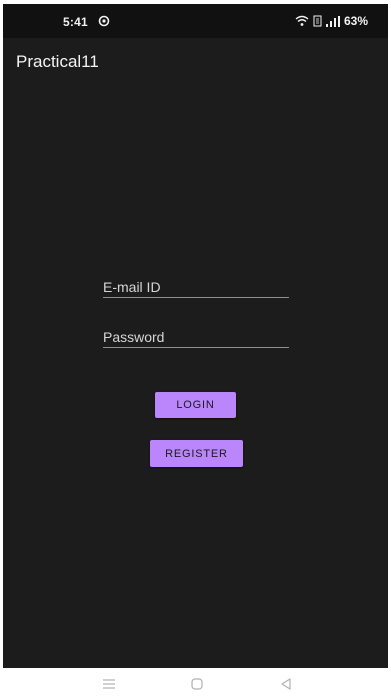  I want to click on login-button: LOGIN, so click(195, 405).